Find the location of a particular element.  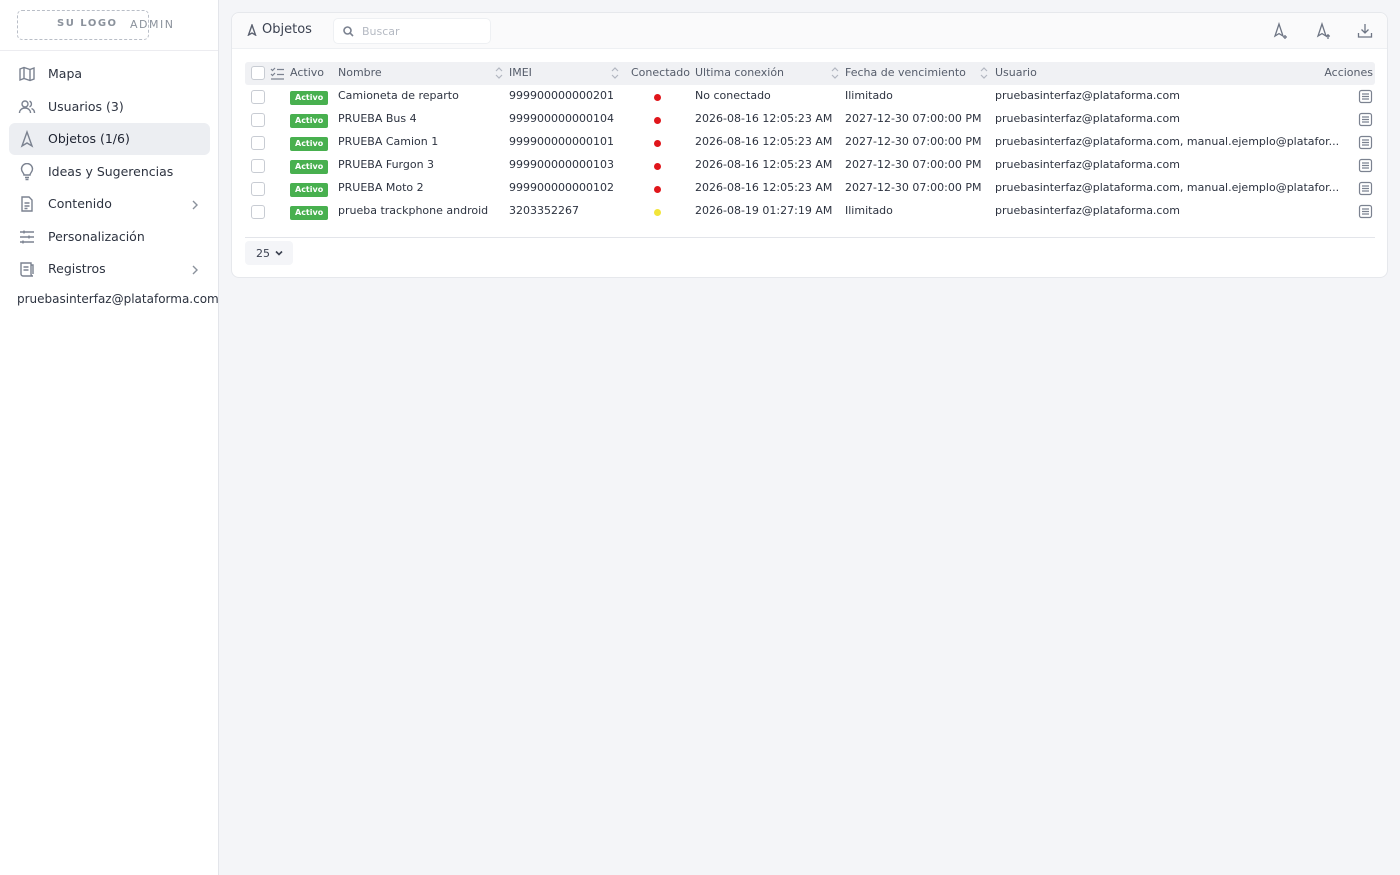

object-imei: 999900000000102 is located at coordinates (561, 187).